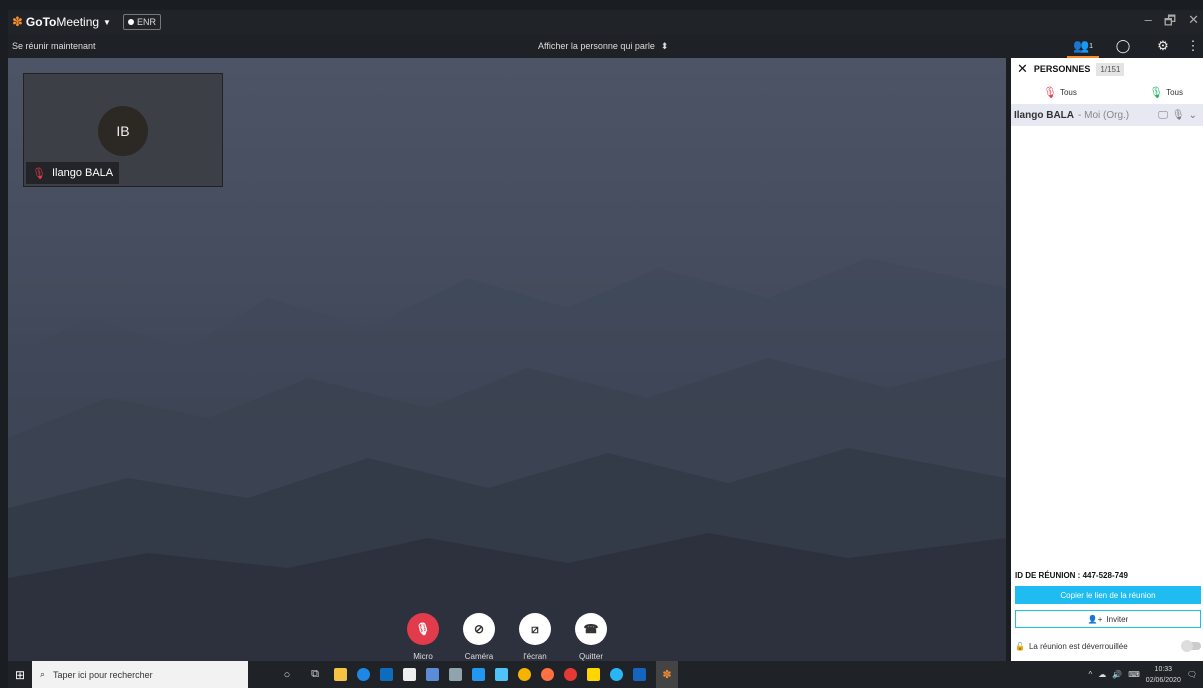 Image resolution: width=1203 pixels, height=688 pixels. Describe the element at coordinates (603, 46) in the screenshot. I see `view-selector: Afficher la personne qui parle ⬍` at that location.